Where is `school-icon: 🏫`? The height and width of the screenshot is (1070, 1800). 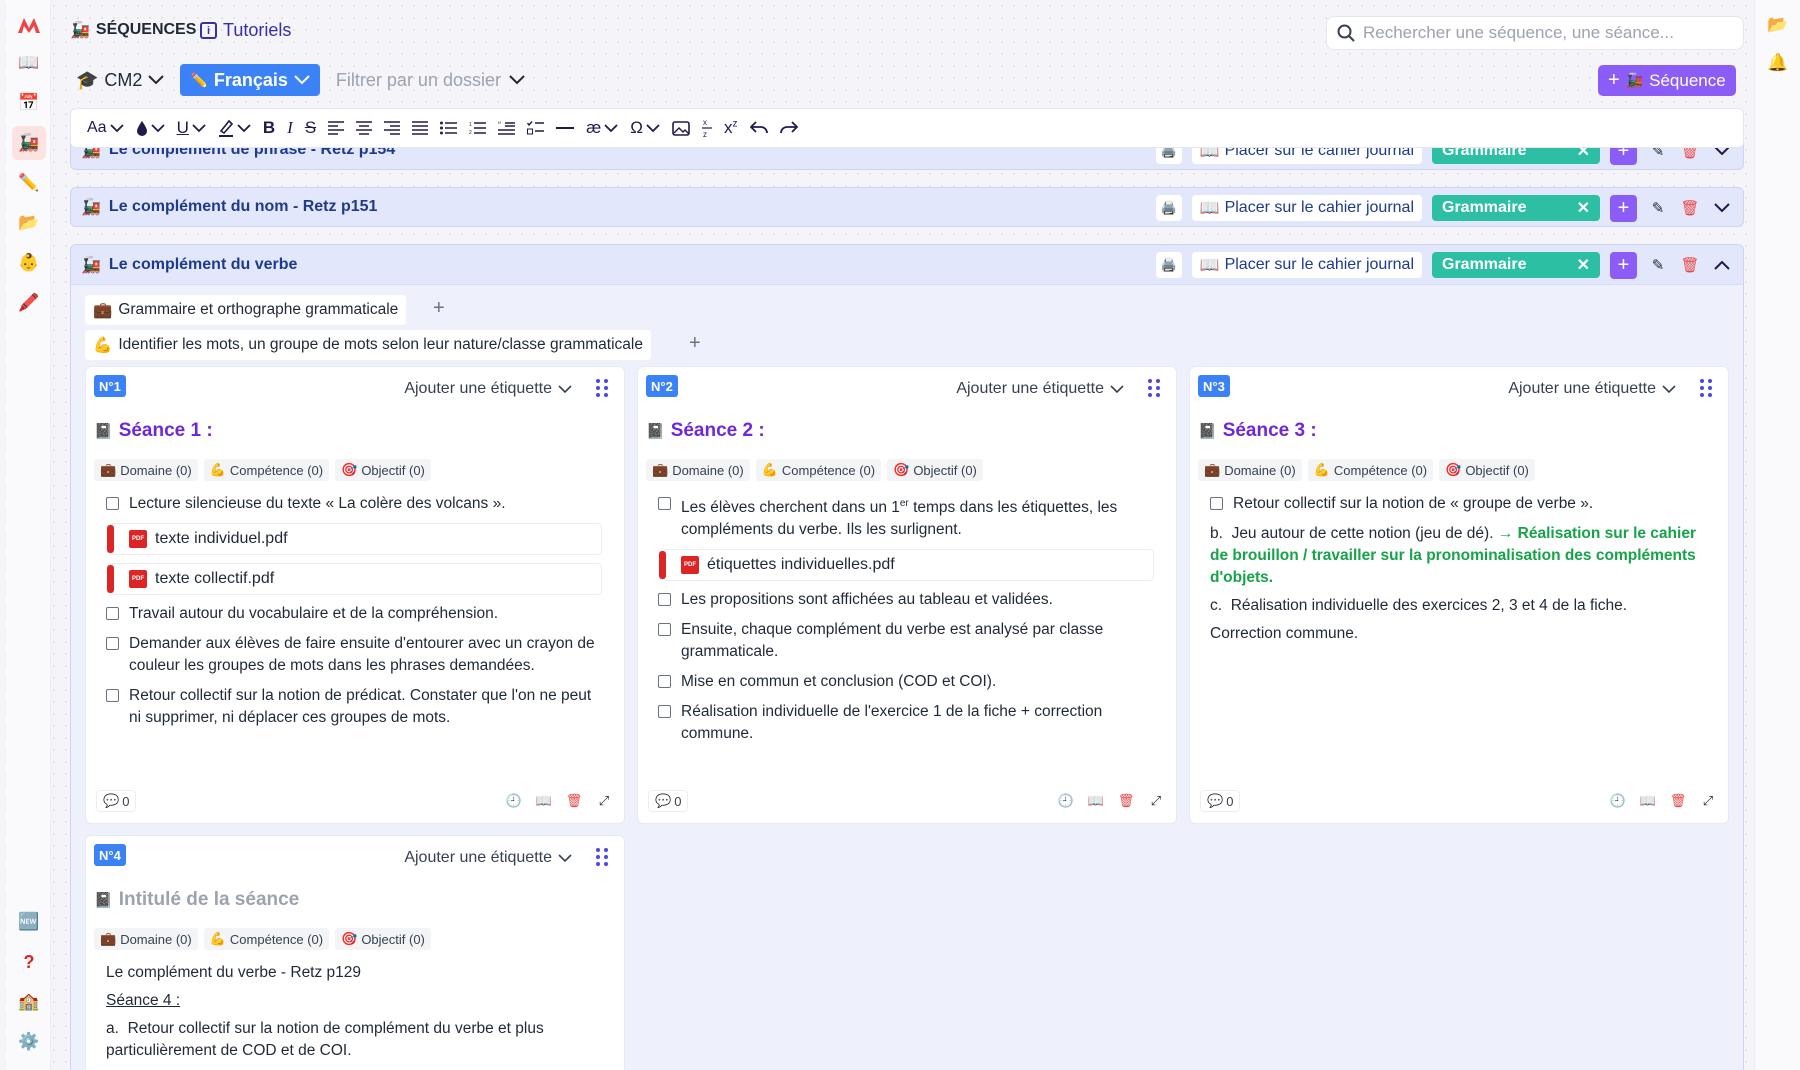
school-icon: 🏫 is located at coordinates (29, 1002).